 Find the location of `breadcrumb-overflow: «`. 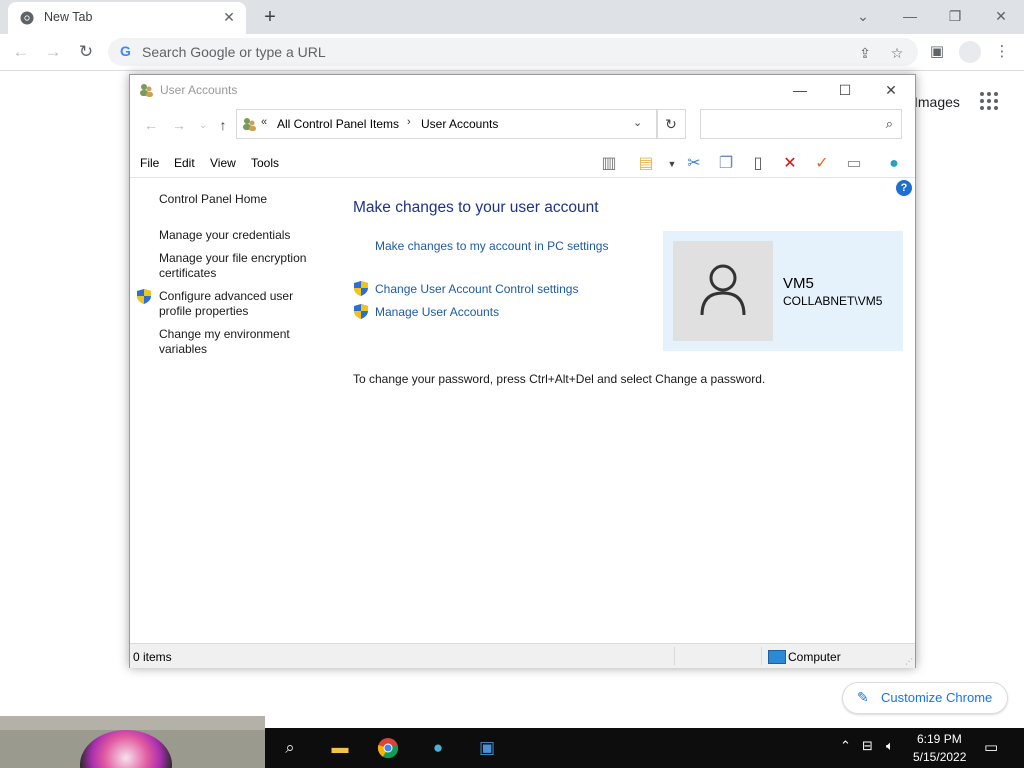

breadcrumb-overflow: « is located at coordinates (264, 122).